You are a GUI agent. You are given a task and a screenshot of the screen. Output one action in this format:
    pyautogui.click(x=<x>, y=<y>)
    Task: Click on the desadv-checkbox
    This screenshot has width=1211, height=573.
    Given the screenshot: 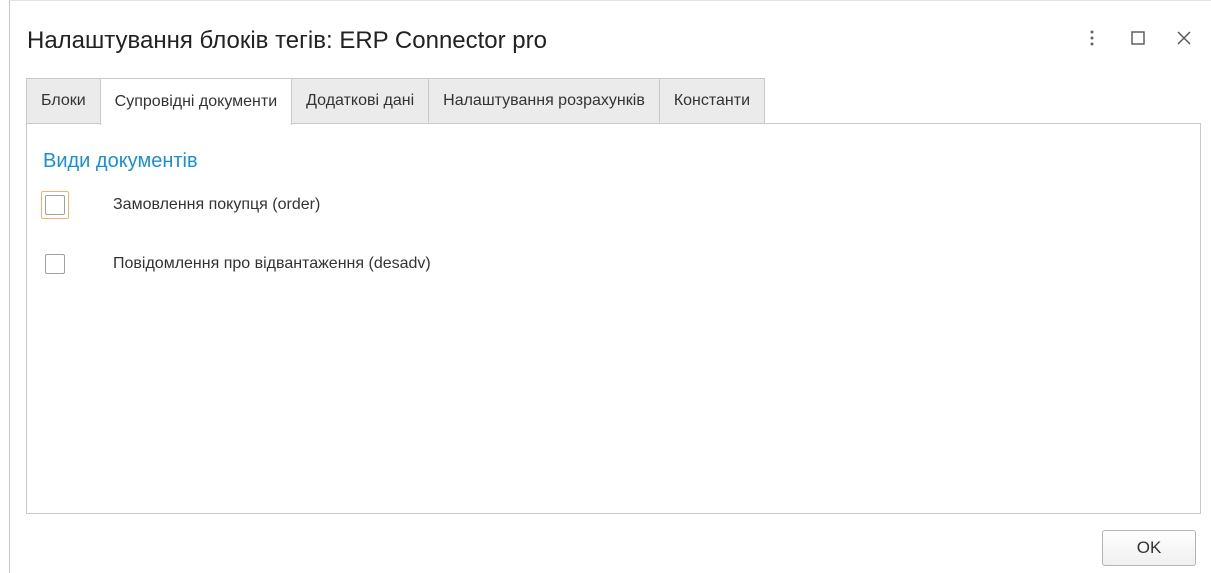 What is the action you would take?
    pyautogui.click(x=55, y=264)
    